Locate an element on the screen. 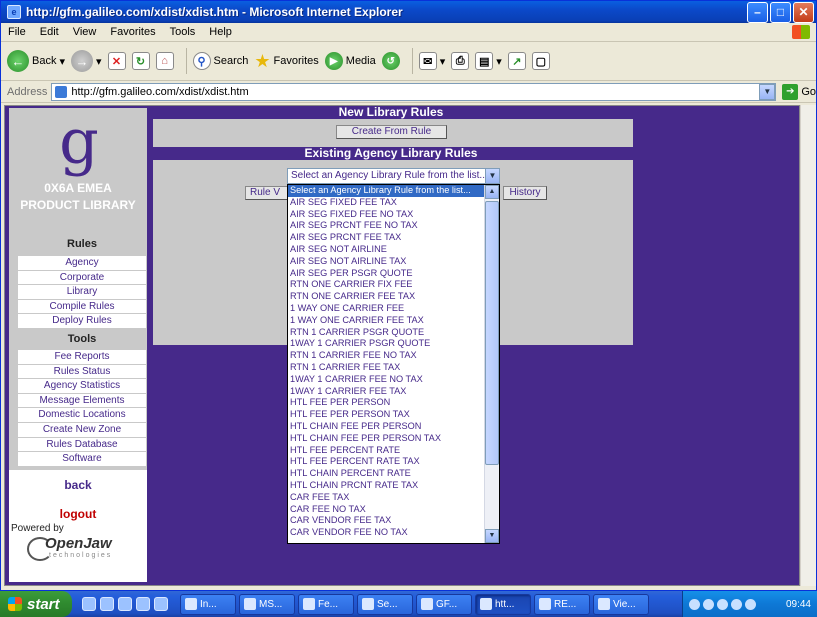 This screenshot has height=617, width=817. dropdown-option: AIR SEG PER PSGR QUOTE is located at coordinates (386, 274).